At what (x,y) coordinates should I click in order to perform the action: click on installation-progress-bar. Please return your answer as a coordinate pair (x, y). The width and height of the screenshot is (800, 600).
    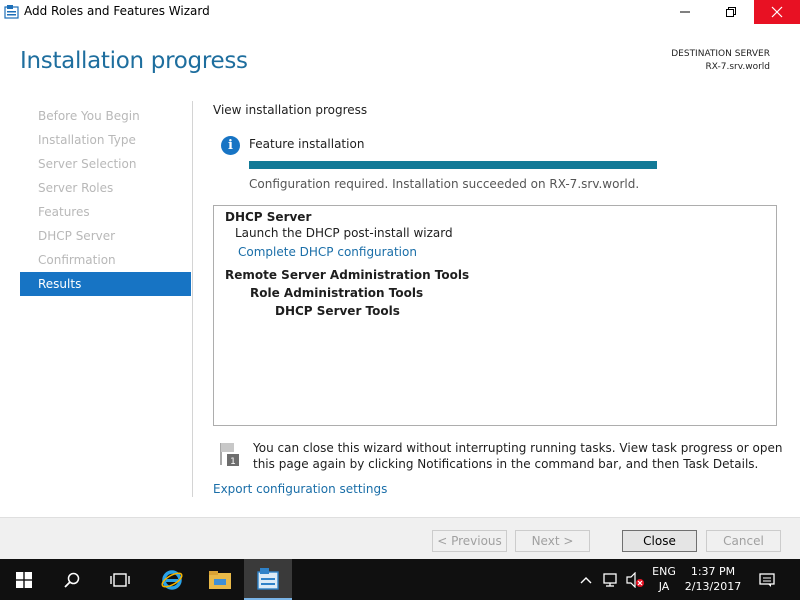
    Looking at the image, I should click on (453, 165).